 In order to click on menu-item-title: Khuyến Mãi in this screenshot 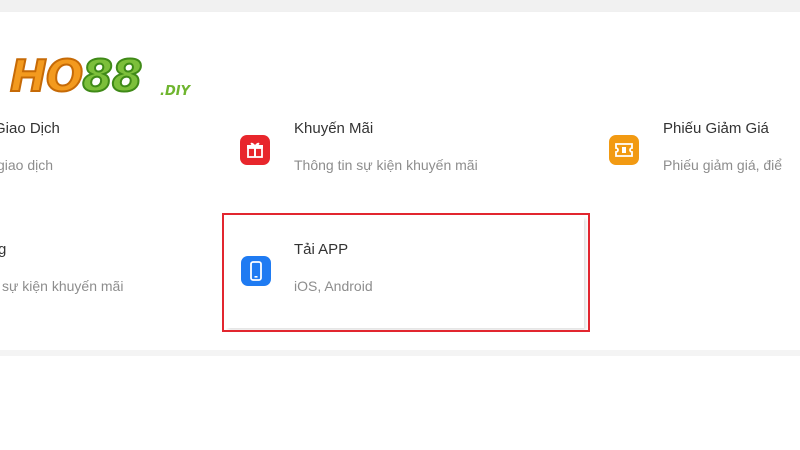, I will do `click(334, 128)`.